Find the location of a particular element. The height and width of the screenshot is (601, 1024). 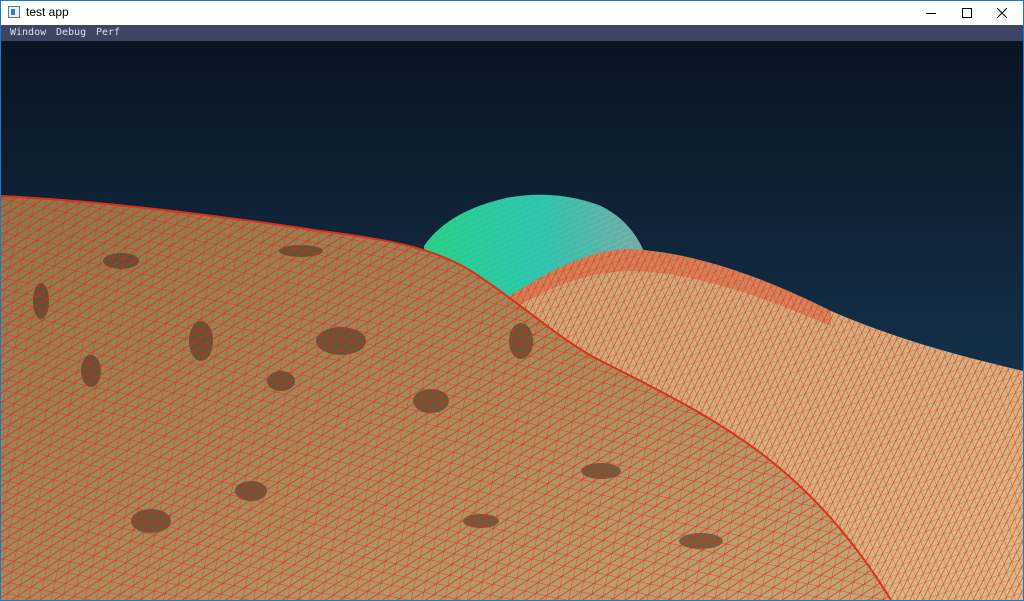

title-bar: test app is located at coordinates (512, 13).